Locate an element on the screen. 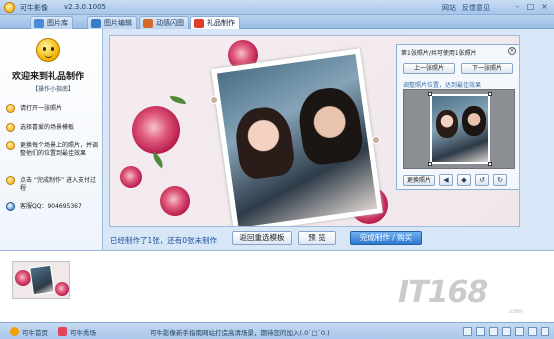  forum-icon is located at coordinates (62, 331).